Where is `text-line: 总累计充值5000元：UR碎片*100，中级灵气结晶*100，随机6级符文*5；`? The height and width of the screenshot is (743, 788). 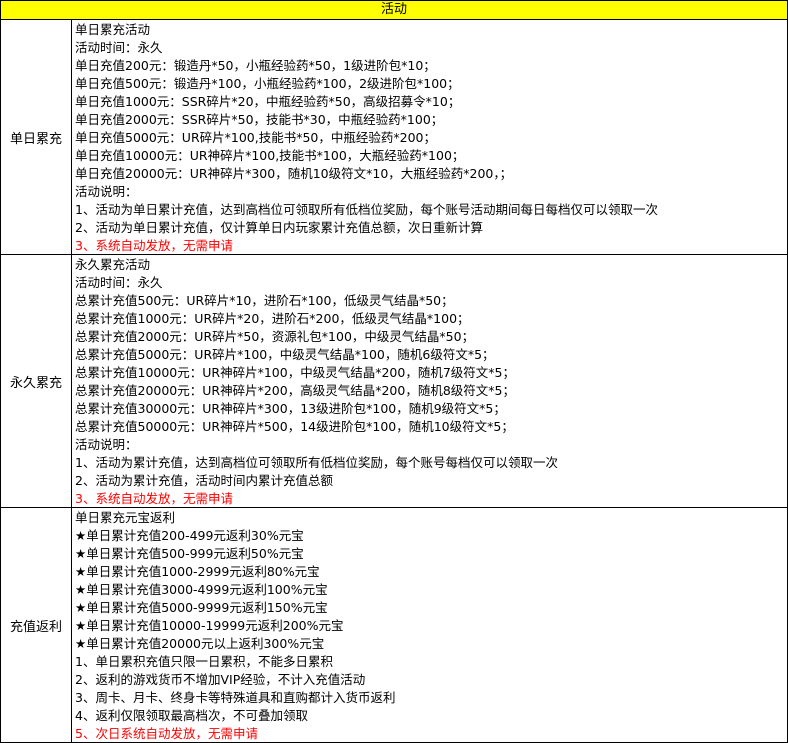
text-line: 总累计充值5000元：UR碎片*100，中级灵气结晶*100，随机6级符文*5； is located at coordinates (285, 354).